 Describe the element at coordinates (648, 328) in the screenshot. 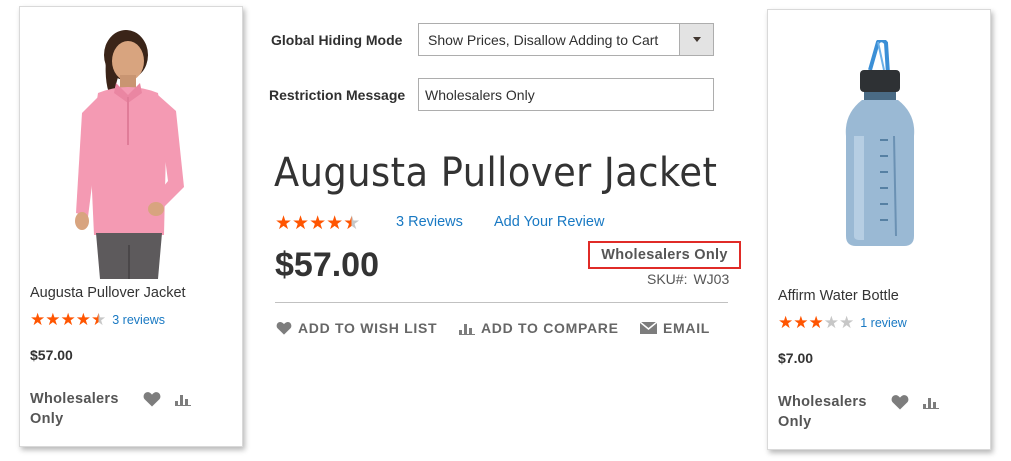

I see `envelope-icon` at that location.